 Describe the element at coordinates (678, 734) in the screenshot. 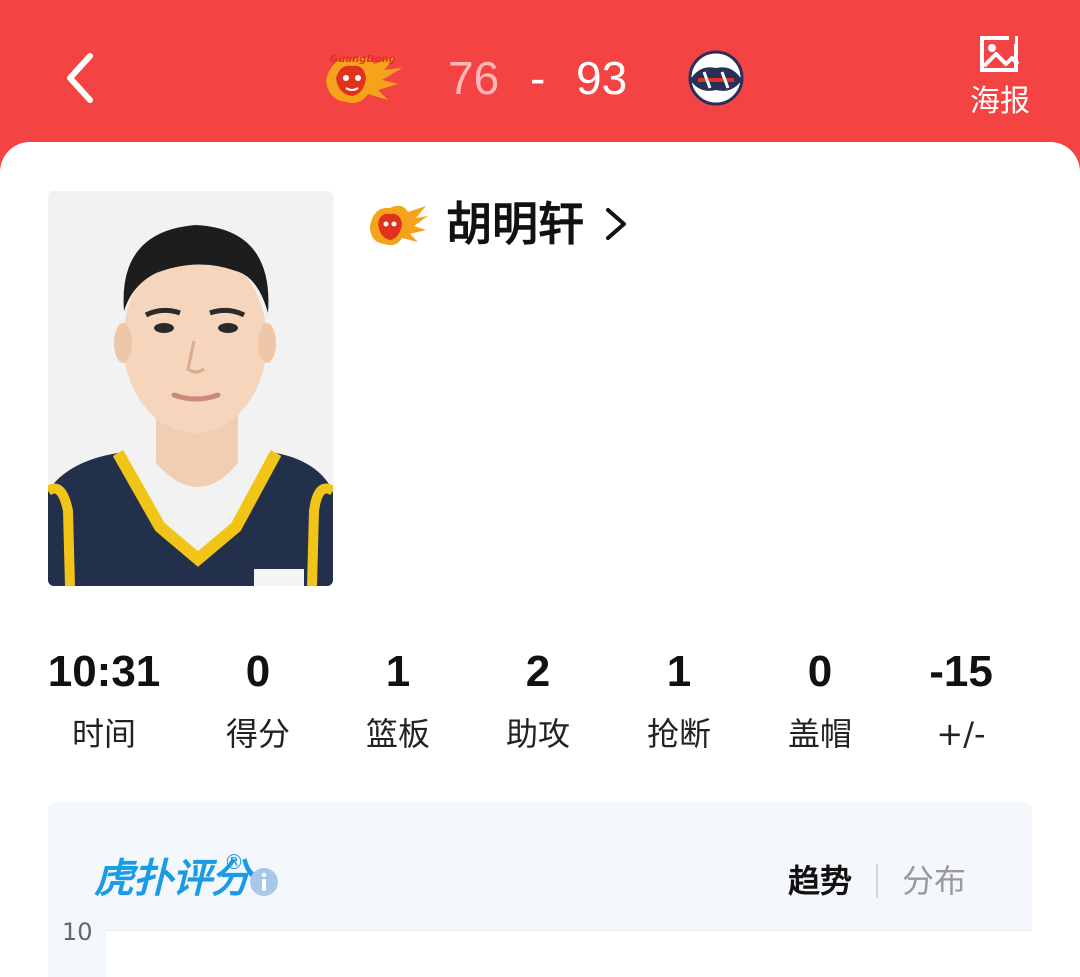

I see `stat-label: 抢断` at that location.